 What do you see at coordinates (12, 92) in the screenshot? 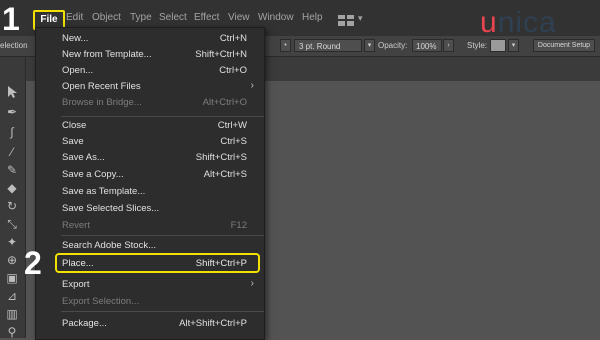
I see `selection-tool-icon` at bounding box center [12, 92].